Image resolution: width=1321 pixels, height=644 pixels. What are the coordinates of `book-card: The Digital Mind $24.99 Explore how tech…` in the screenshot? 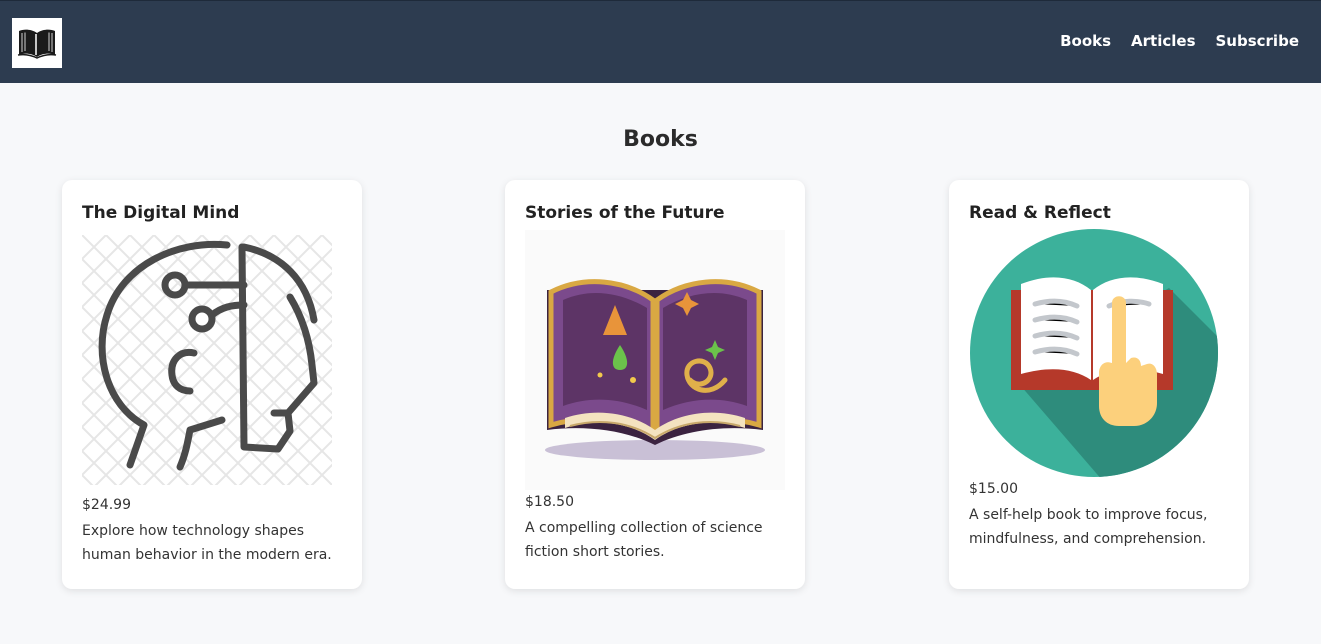 It's located at (212, 384).